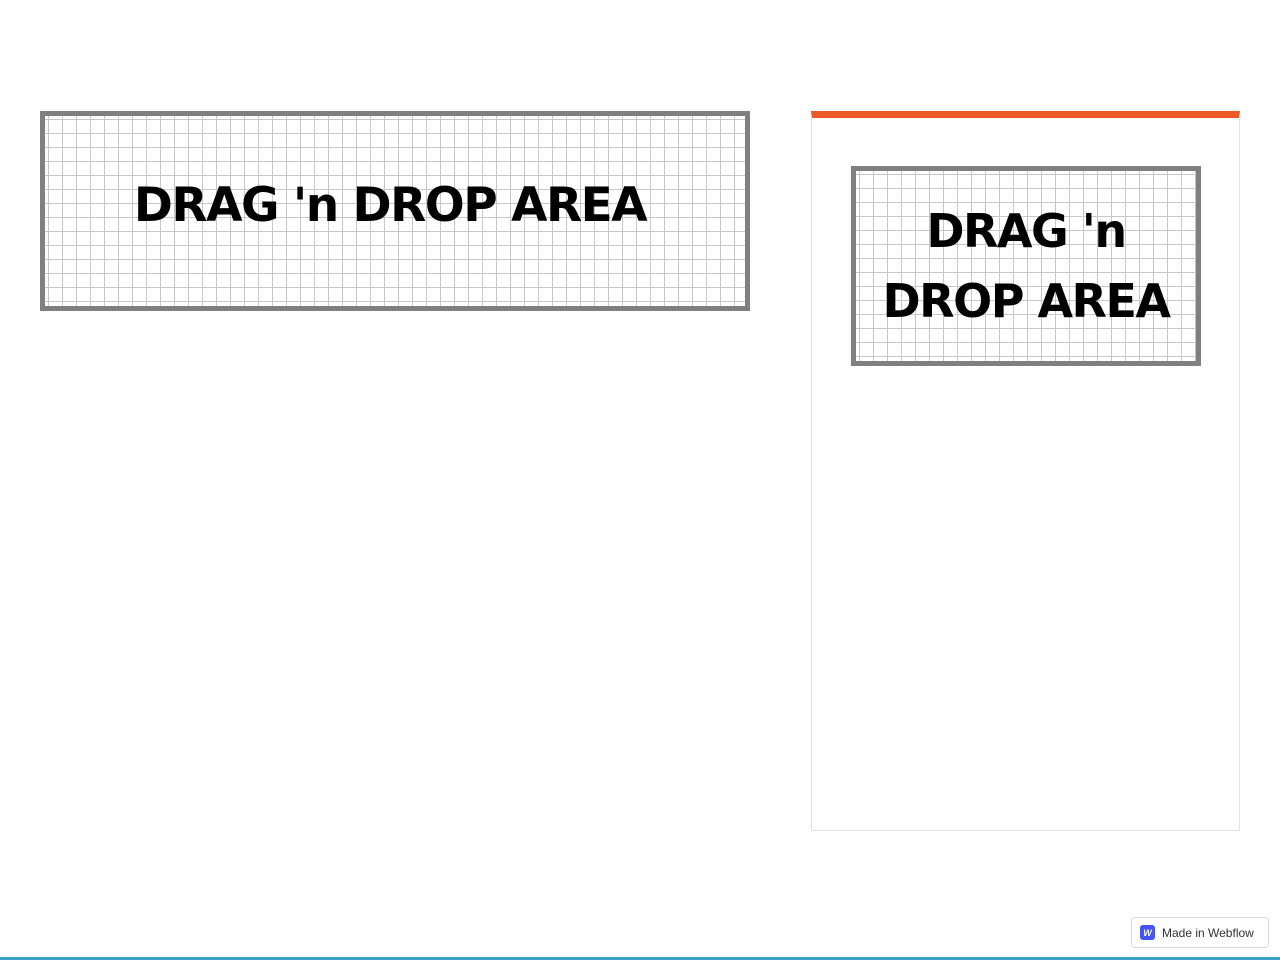 The image size is (1280, 960). I want to click on drop-area-main: DRAG 'n DROP AREA, so click(395, 211).